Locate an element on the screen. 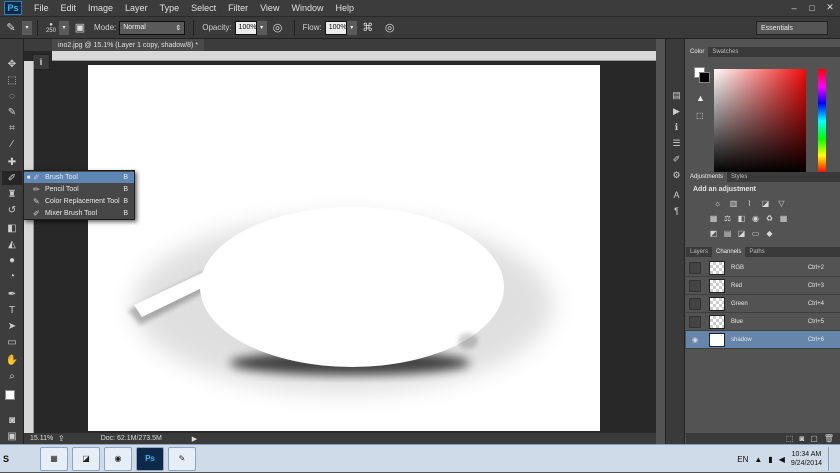 The image size is (840, 473). blur-tool-icon: ● is located at coordinates (12, 260).